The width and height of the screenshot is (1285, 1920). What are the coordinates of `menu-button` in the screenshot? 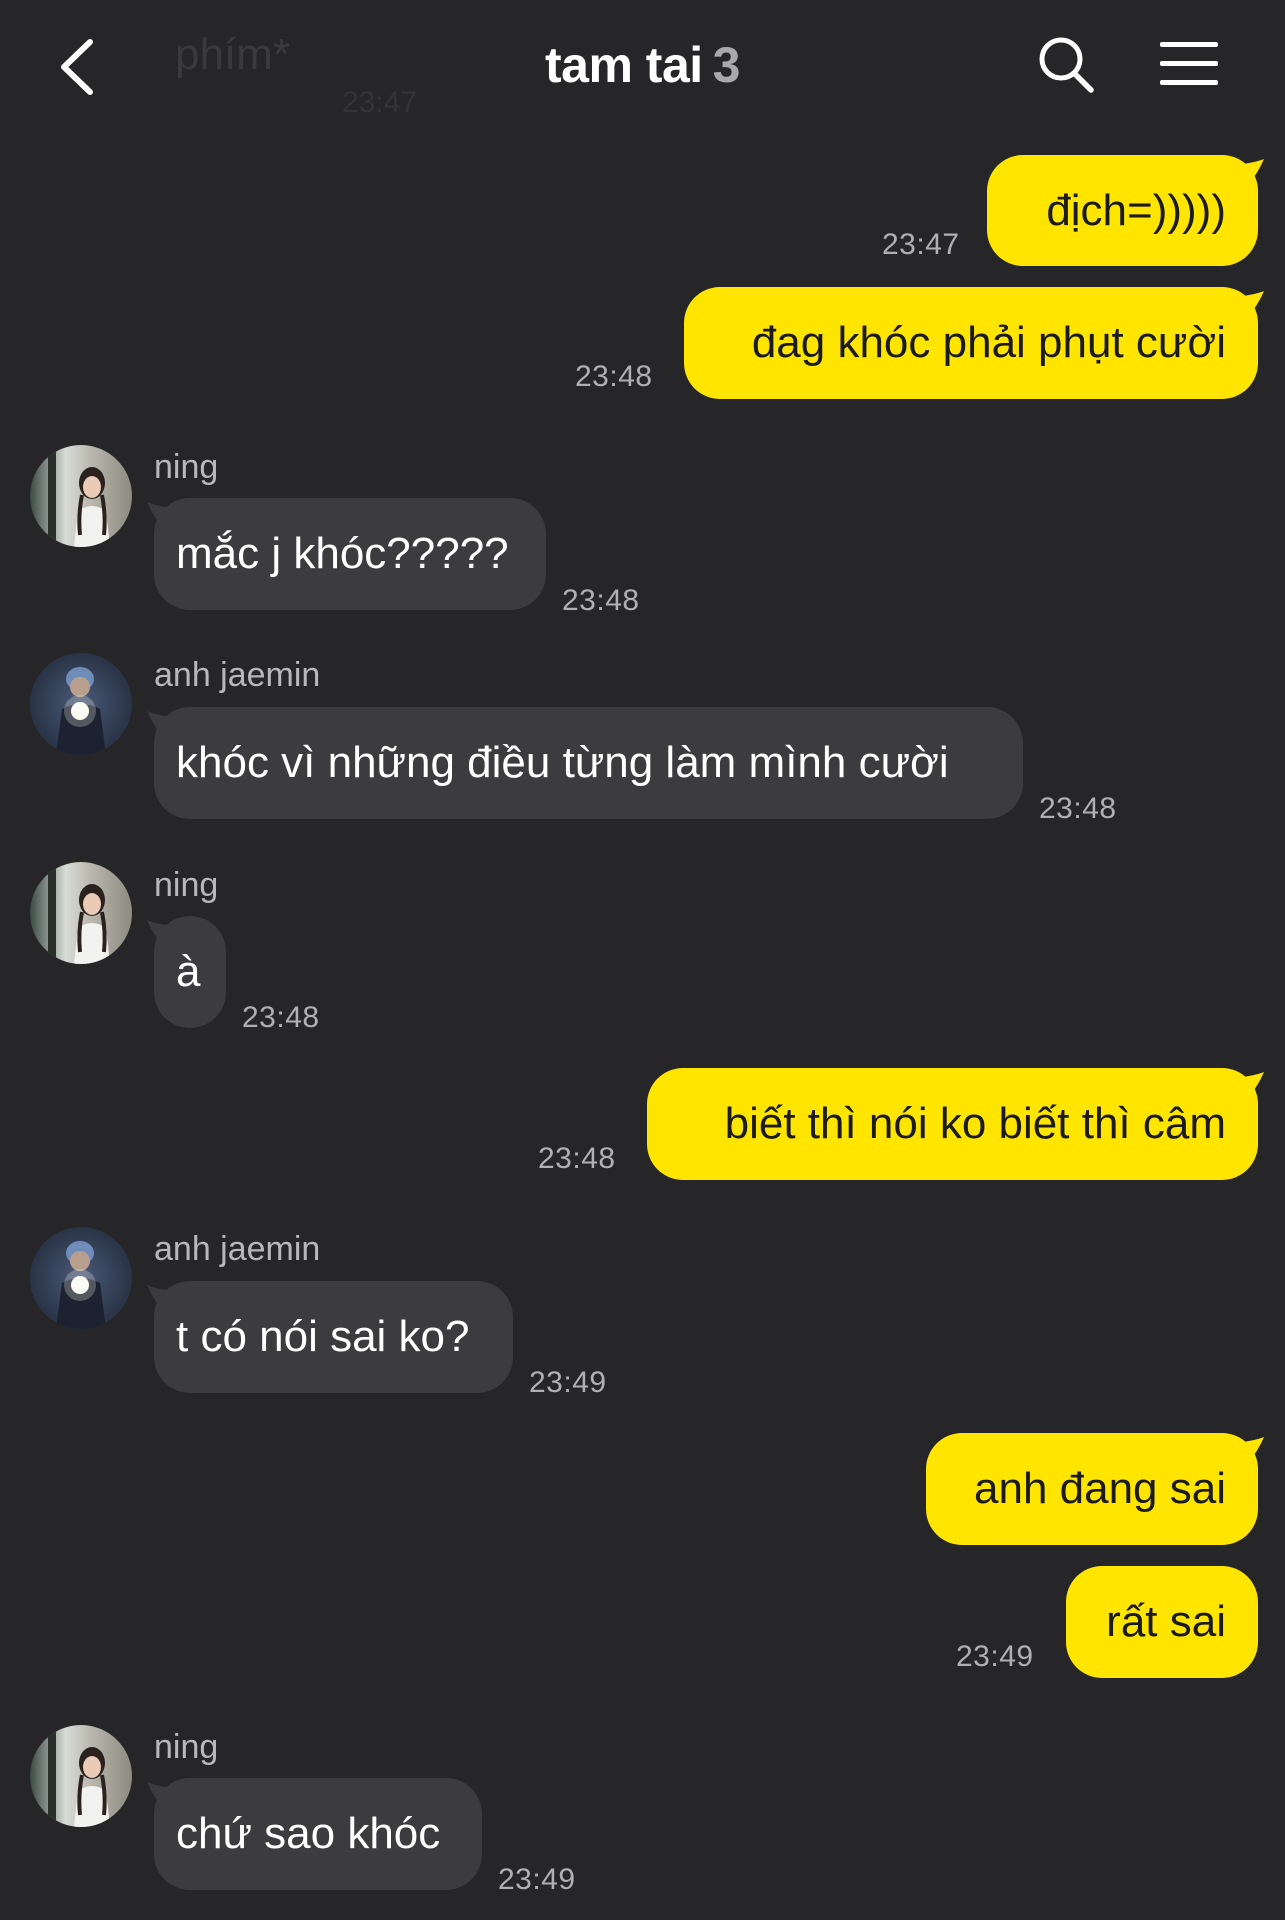 It's located at (1189, 64).